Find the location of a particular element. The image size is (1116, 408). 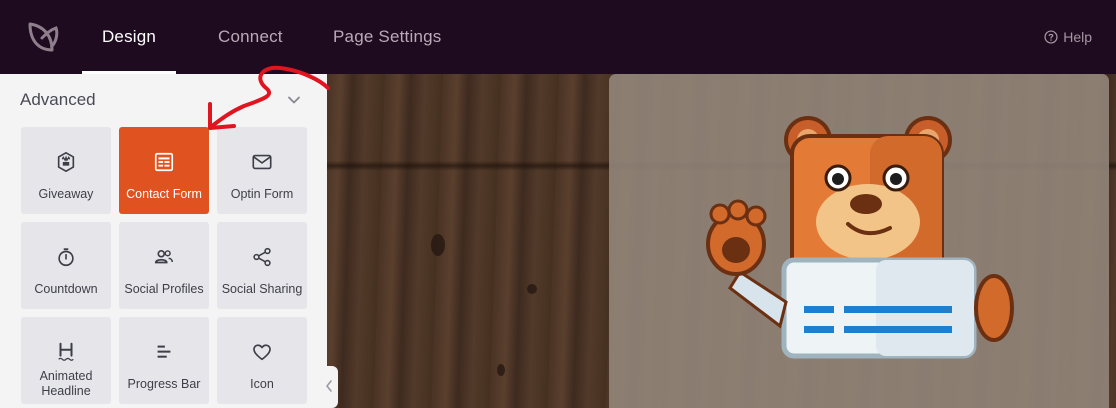

block-icon: Icon is located at coordinates (262, 360).